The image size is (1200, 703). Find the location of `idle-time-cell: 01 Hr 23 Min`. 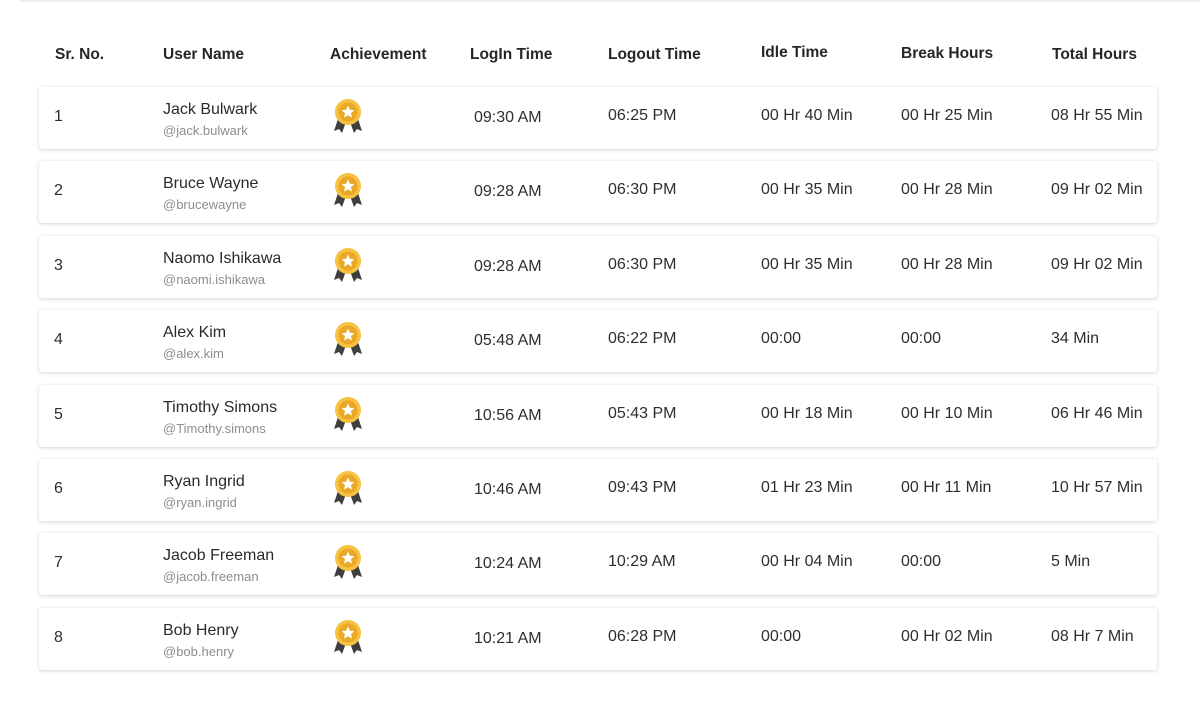

idle-time-cell: 01 Hr 23 Min is located at coordinates (807, 487).